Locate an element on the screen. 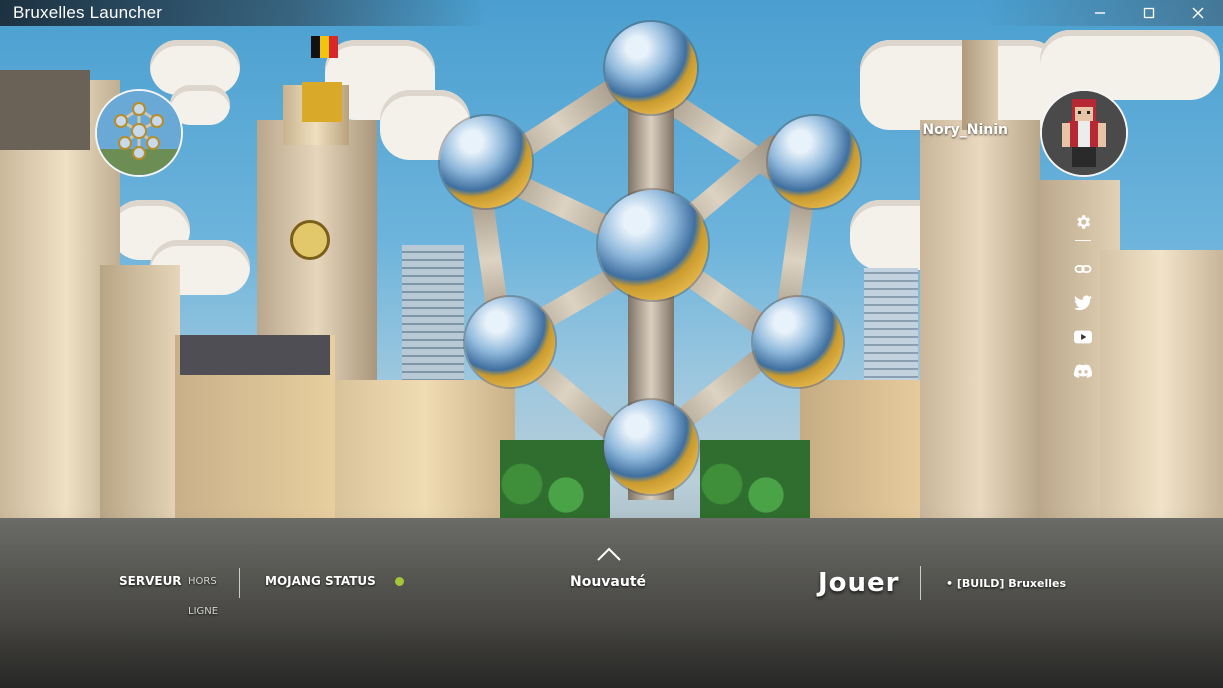 This screenshot has width=1223, height=688. website-link-button is located at coordinates (1083, 269).